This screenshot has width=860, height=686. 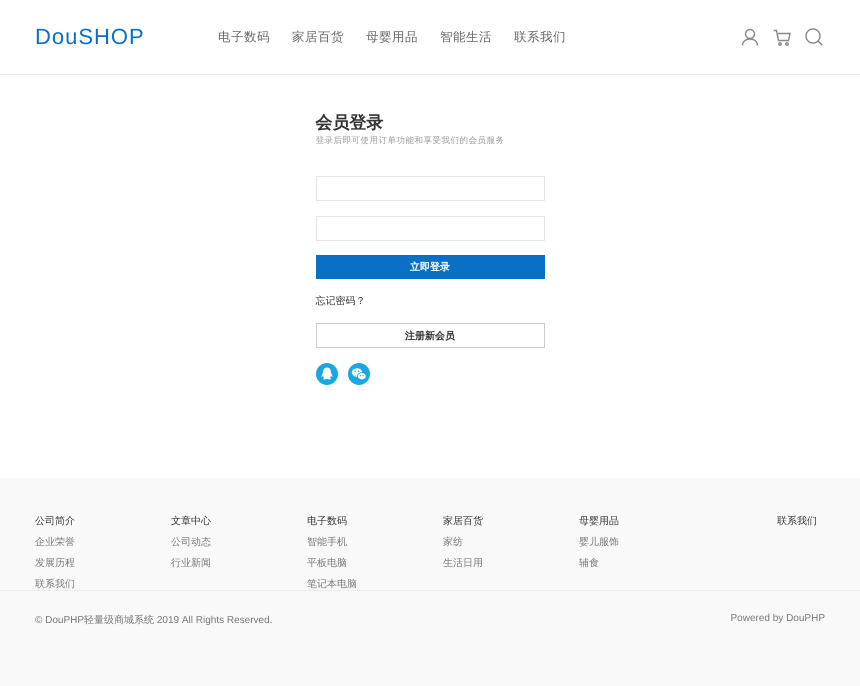 What do you see at coordinates (411, 141) in the screenshot?
I see `login-subtitle: 登录后即可使用订单功能和享受我们的会员服务` at bounding box center [411, 141].